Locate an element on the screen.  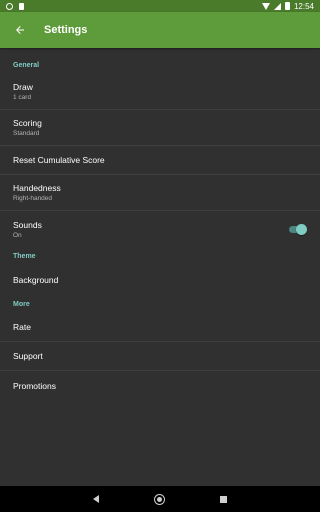
pref-draw: Draw 1 card is located at coordinates (160, 92).